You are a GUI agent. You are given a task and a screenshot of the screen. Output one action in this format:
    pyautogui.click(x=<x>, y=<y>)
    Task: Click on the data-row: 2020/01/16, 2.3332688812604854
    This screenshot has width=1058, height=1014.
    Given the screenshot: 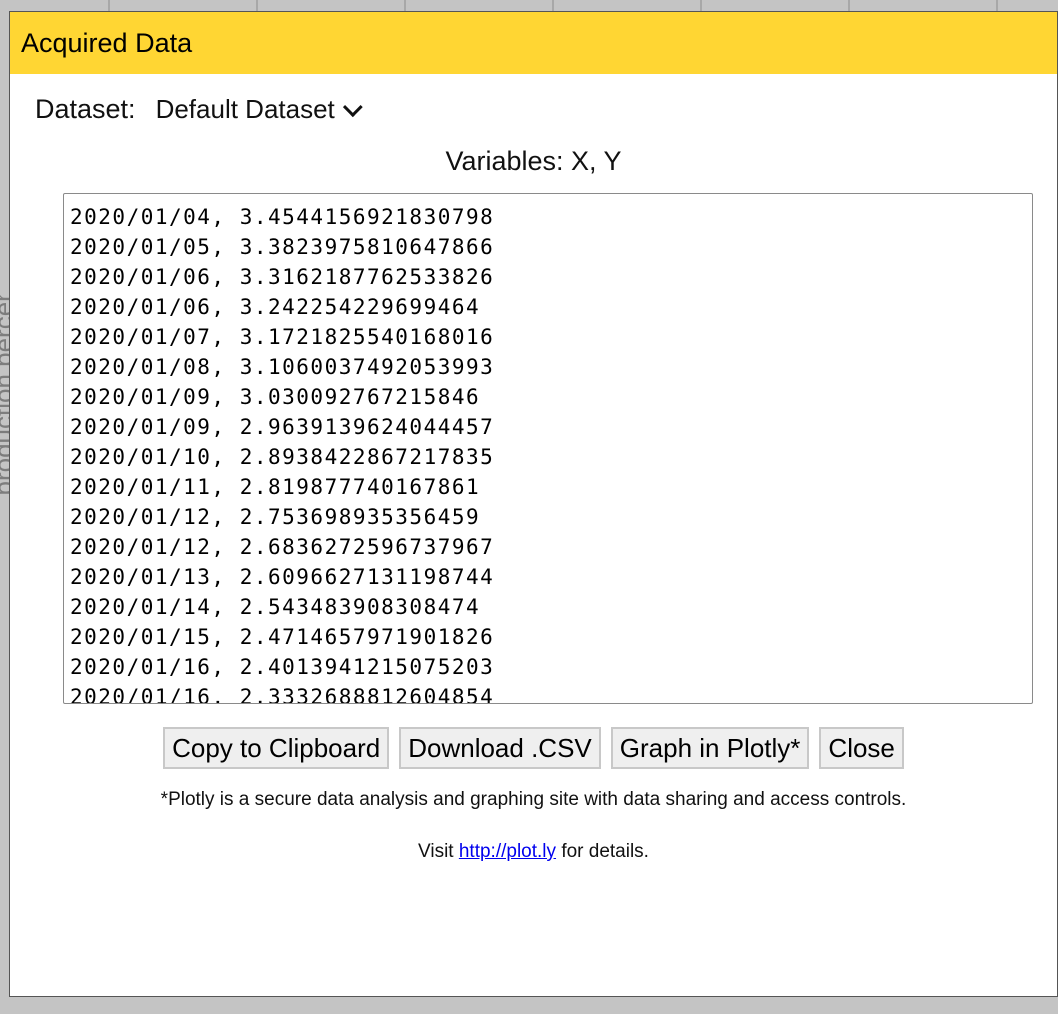 What is the action you would take?
    pyautogui.click(x=282, y=694)
    